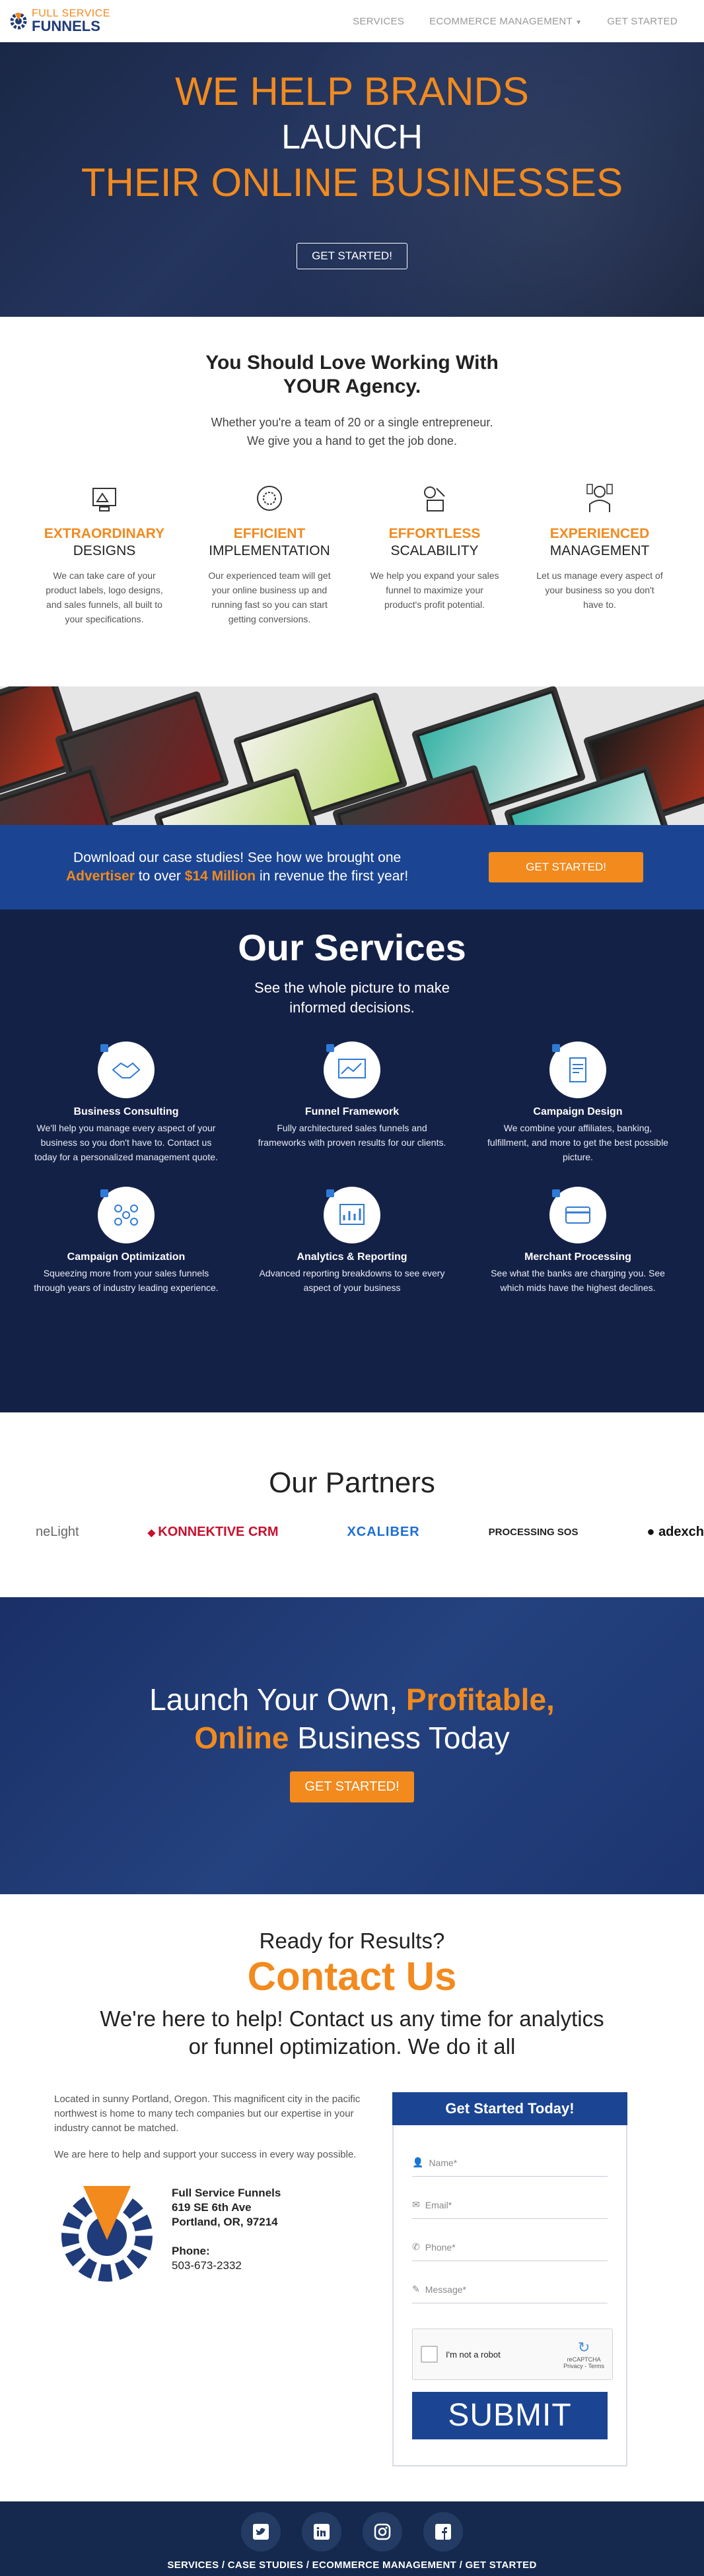 This screenshot has width=704, height=2576. Describe the element at coordinates (577, 1215) in the screenshot. I see `credit-card-icon` at that location.